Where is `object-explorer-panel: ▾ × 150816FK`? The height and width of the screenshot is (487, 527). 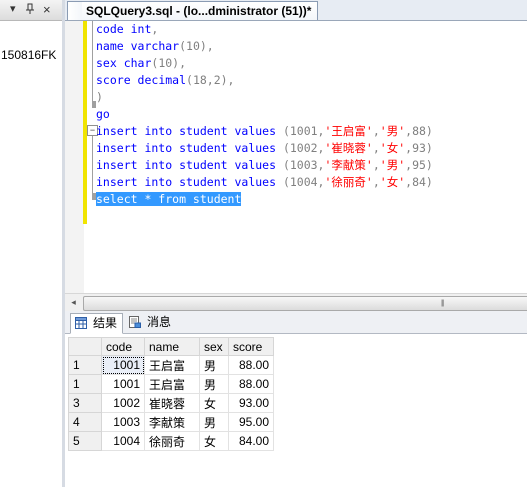 object-explorer-panel: ▾ × 150816FK is located at coordinates (31, 243).